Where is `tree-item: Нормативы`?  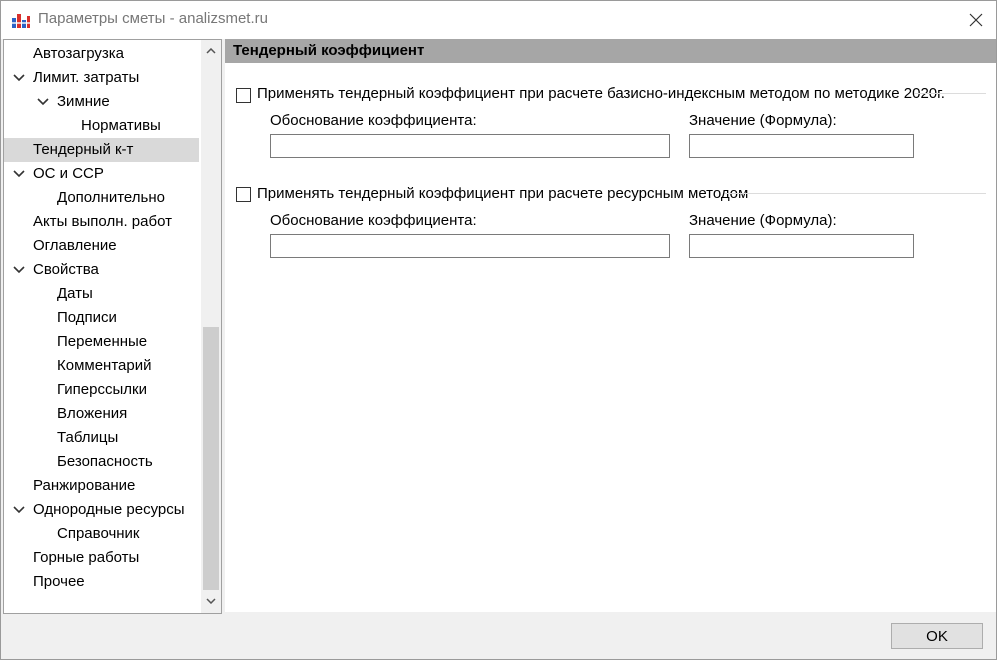
tree-item: Нормативы is located at coordinates (101, 126).